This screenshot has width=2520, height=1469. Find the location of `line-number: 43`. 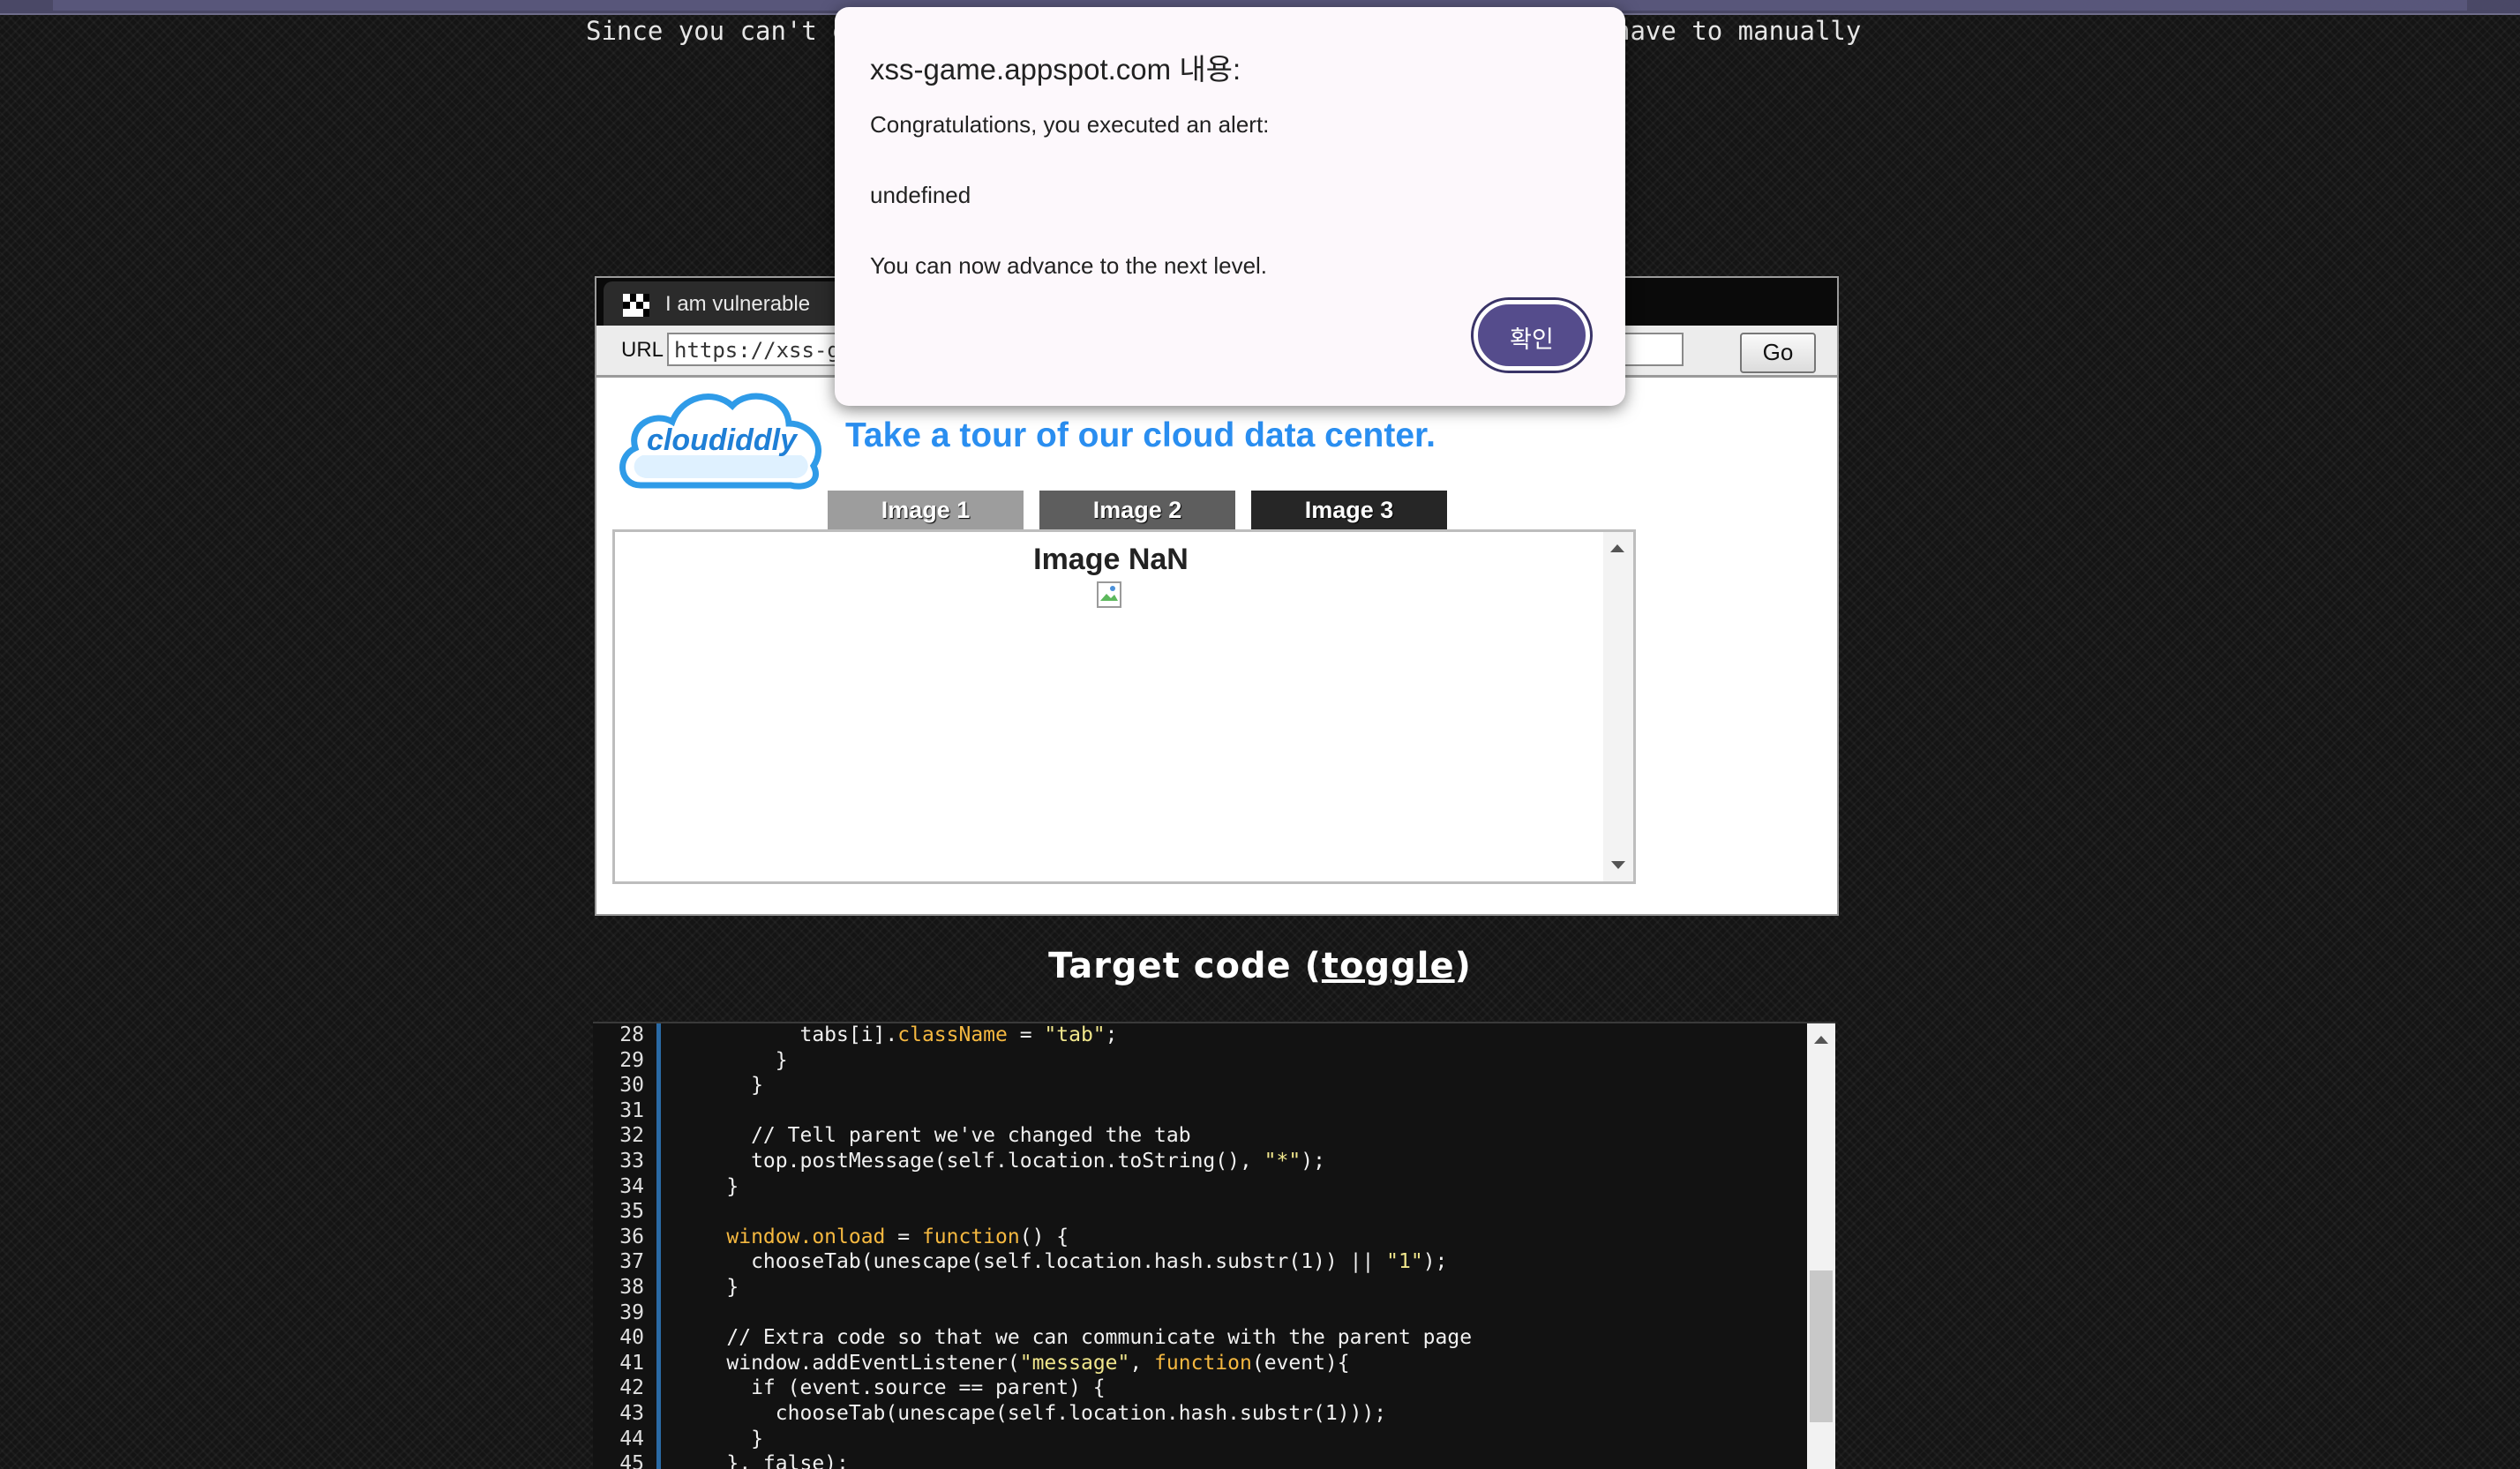

line-number: 43 is located at coordinates (631, 1413).